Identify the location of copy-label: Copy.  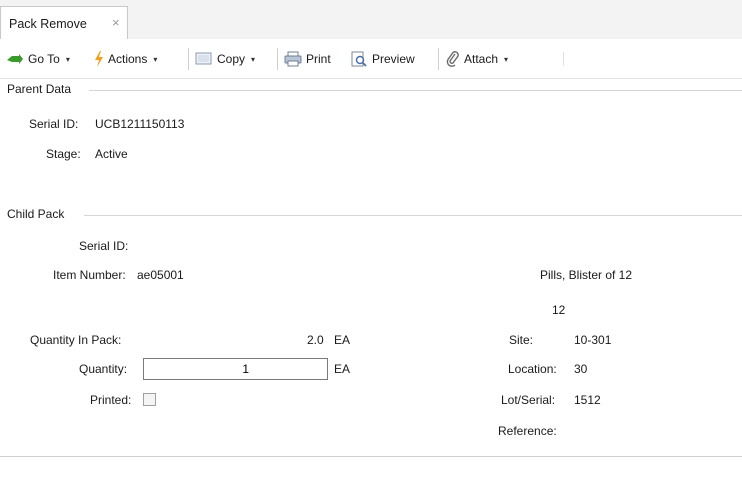
(231, 59).